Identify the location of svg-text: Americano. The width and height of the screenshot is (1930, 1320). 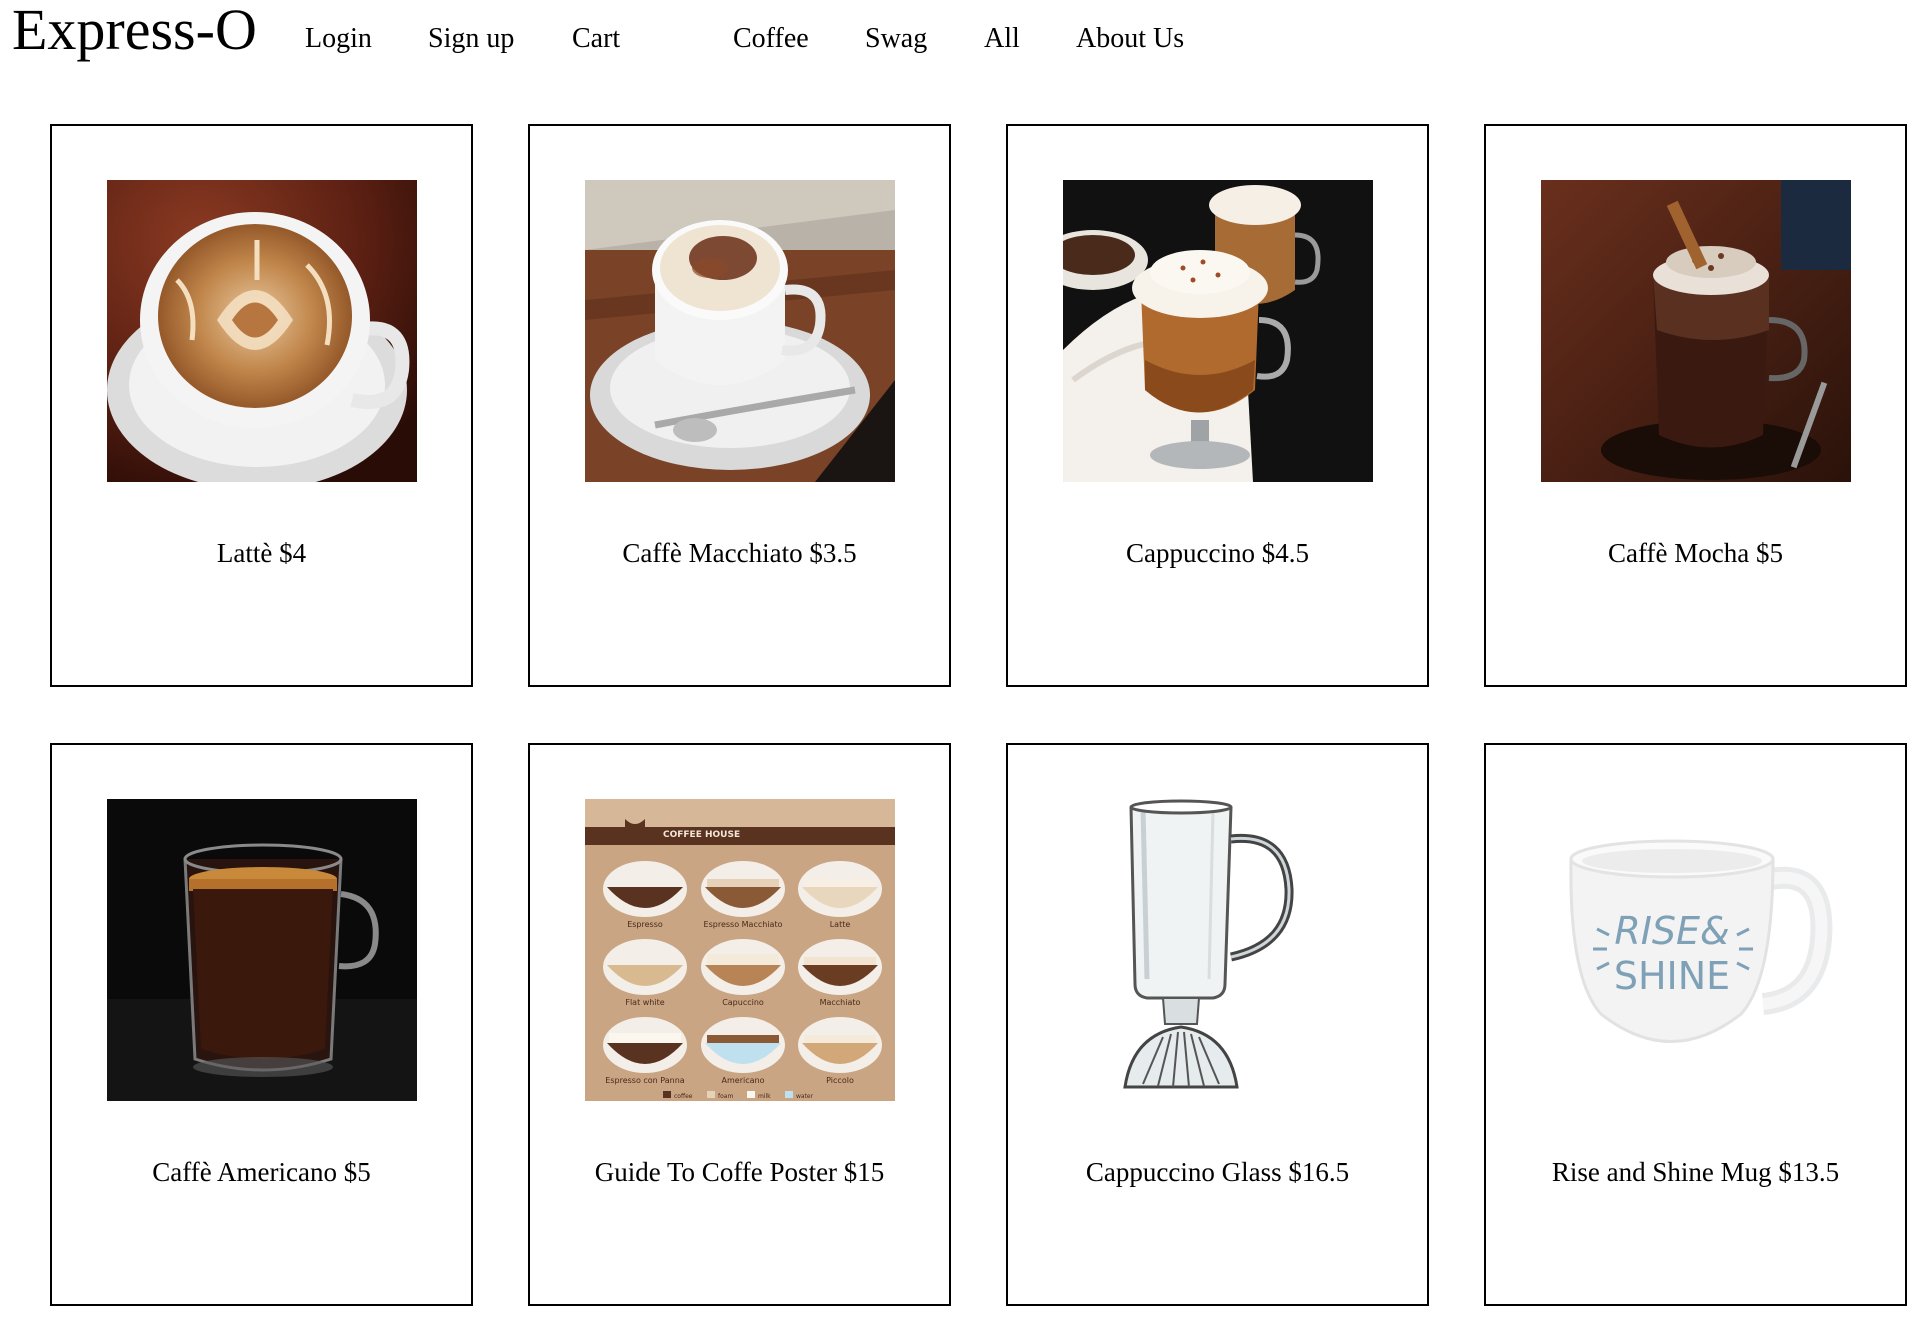
(743, 1080).